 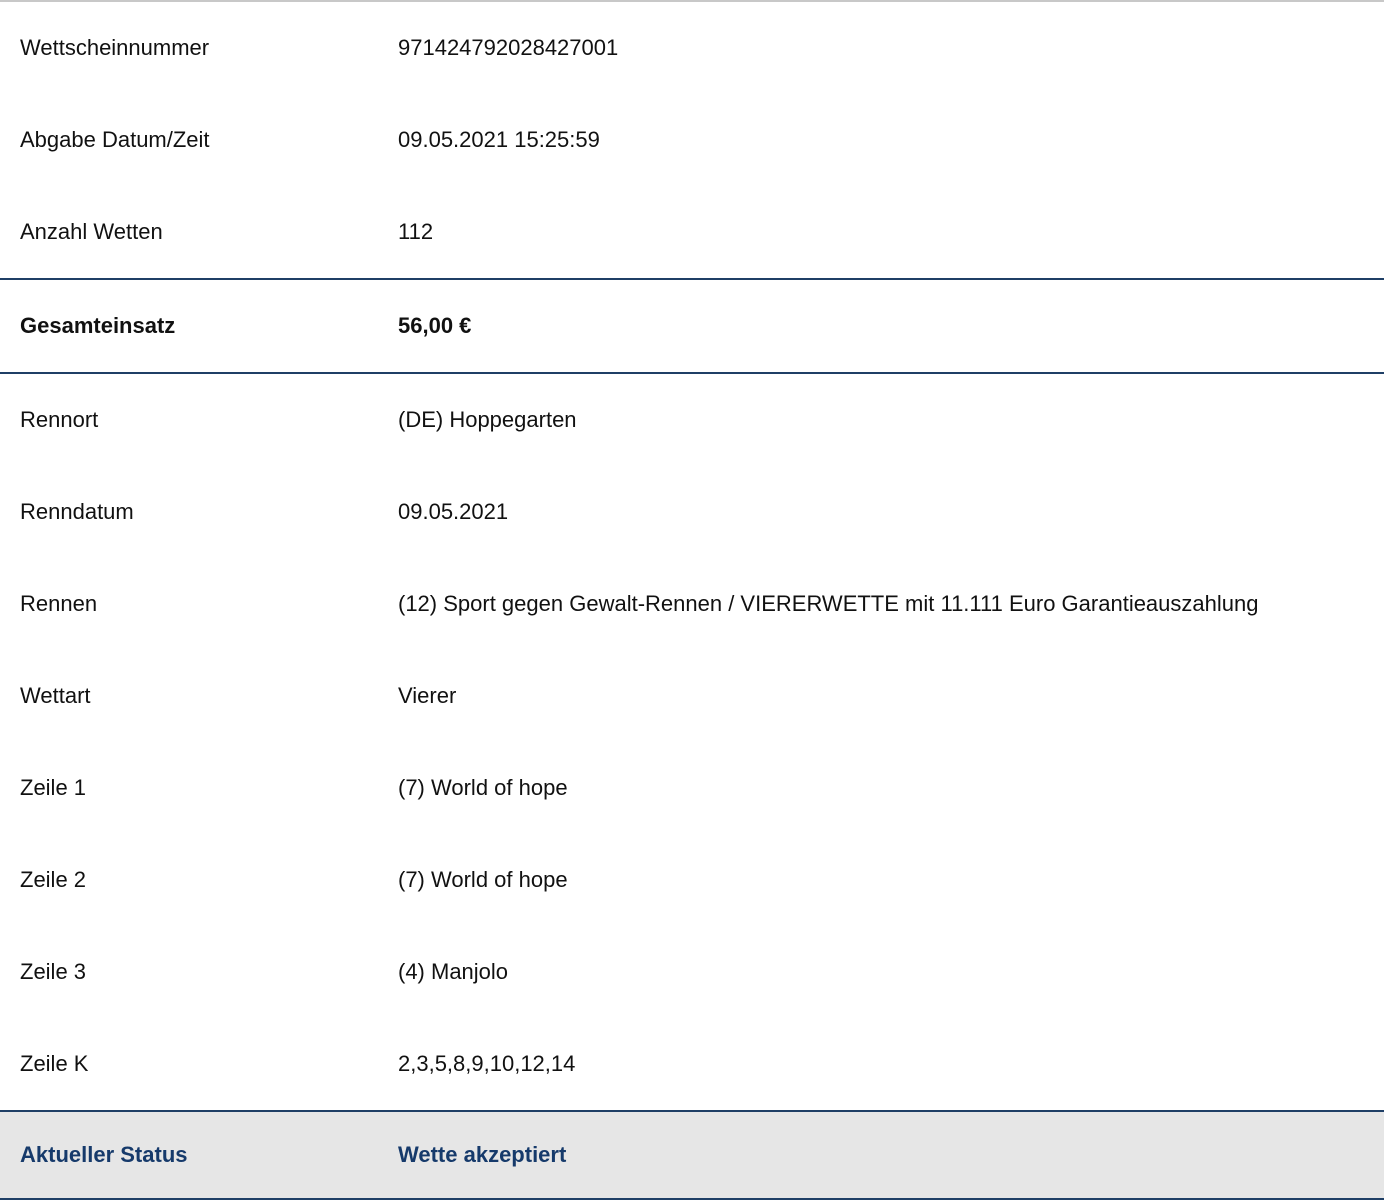 What do you see at coordinates (53, 787) in the screenshot?
I see `line-1-label: Zeile 1` at bounding box center [53, 787].